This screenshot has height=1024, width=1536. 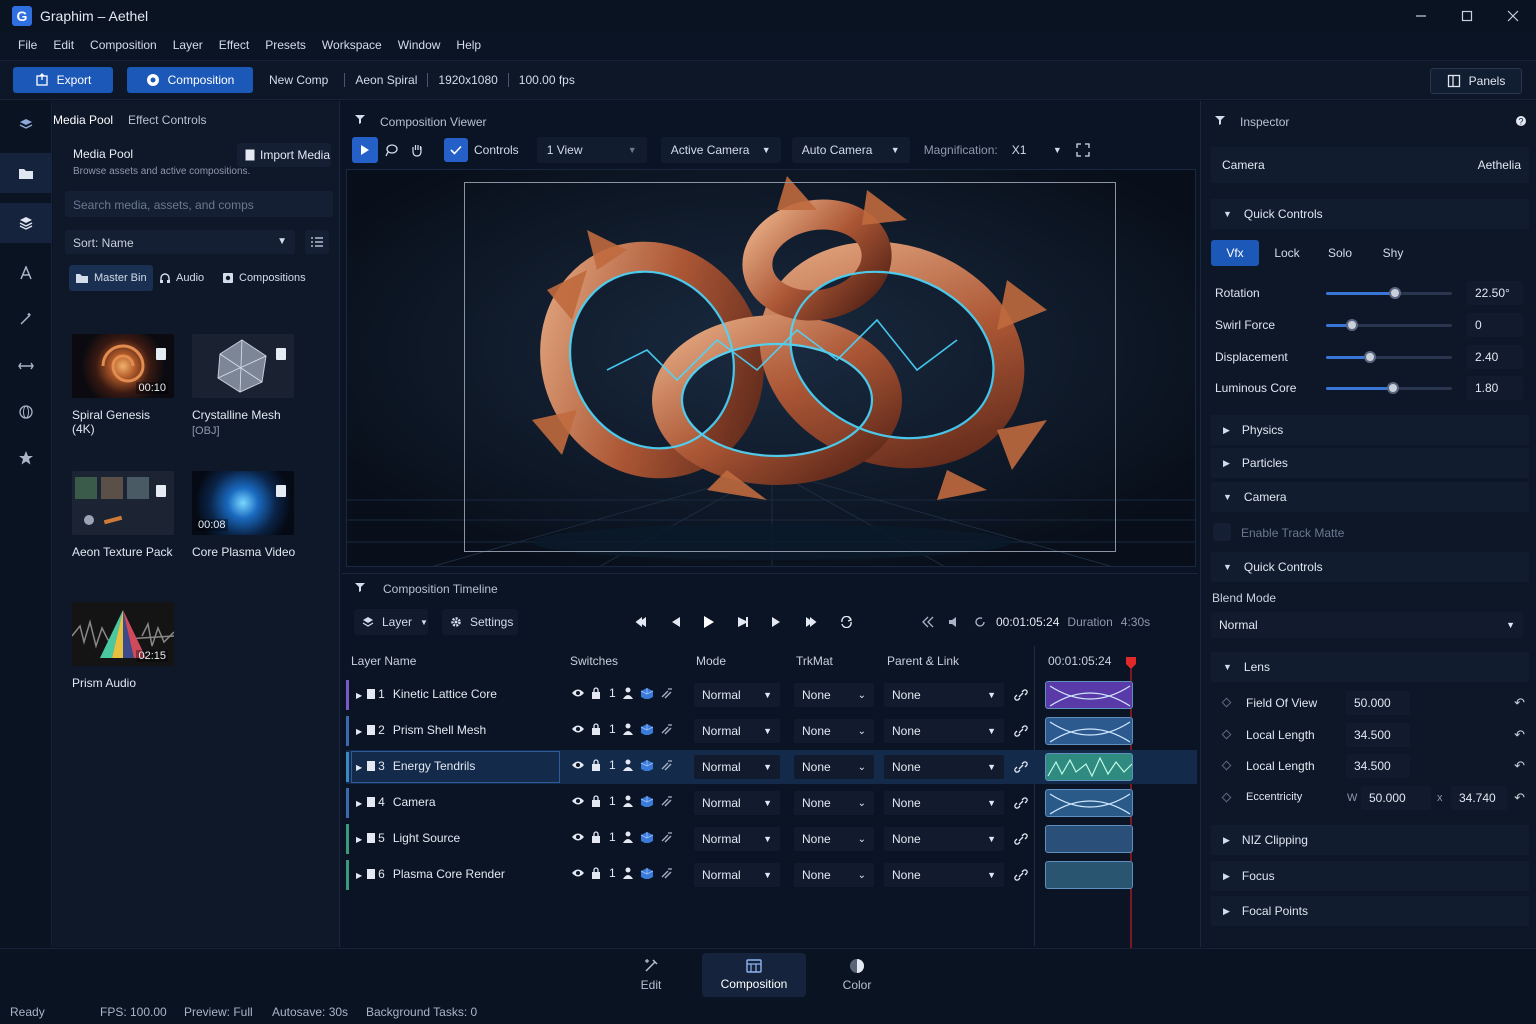 What do you see at coordinates (1396, 798) in the screenshot?
I see `eccentricity-w-input: 50.000` at bounding box center [1396, 798].